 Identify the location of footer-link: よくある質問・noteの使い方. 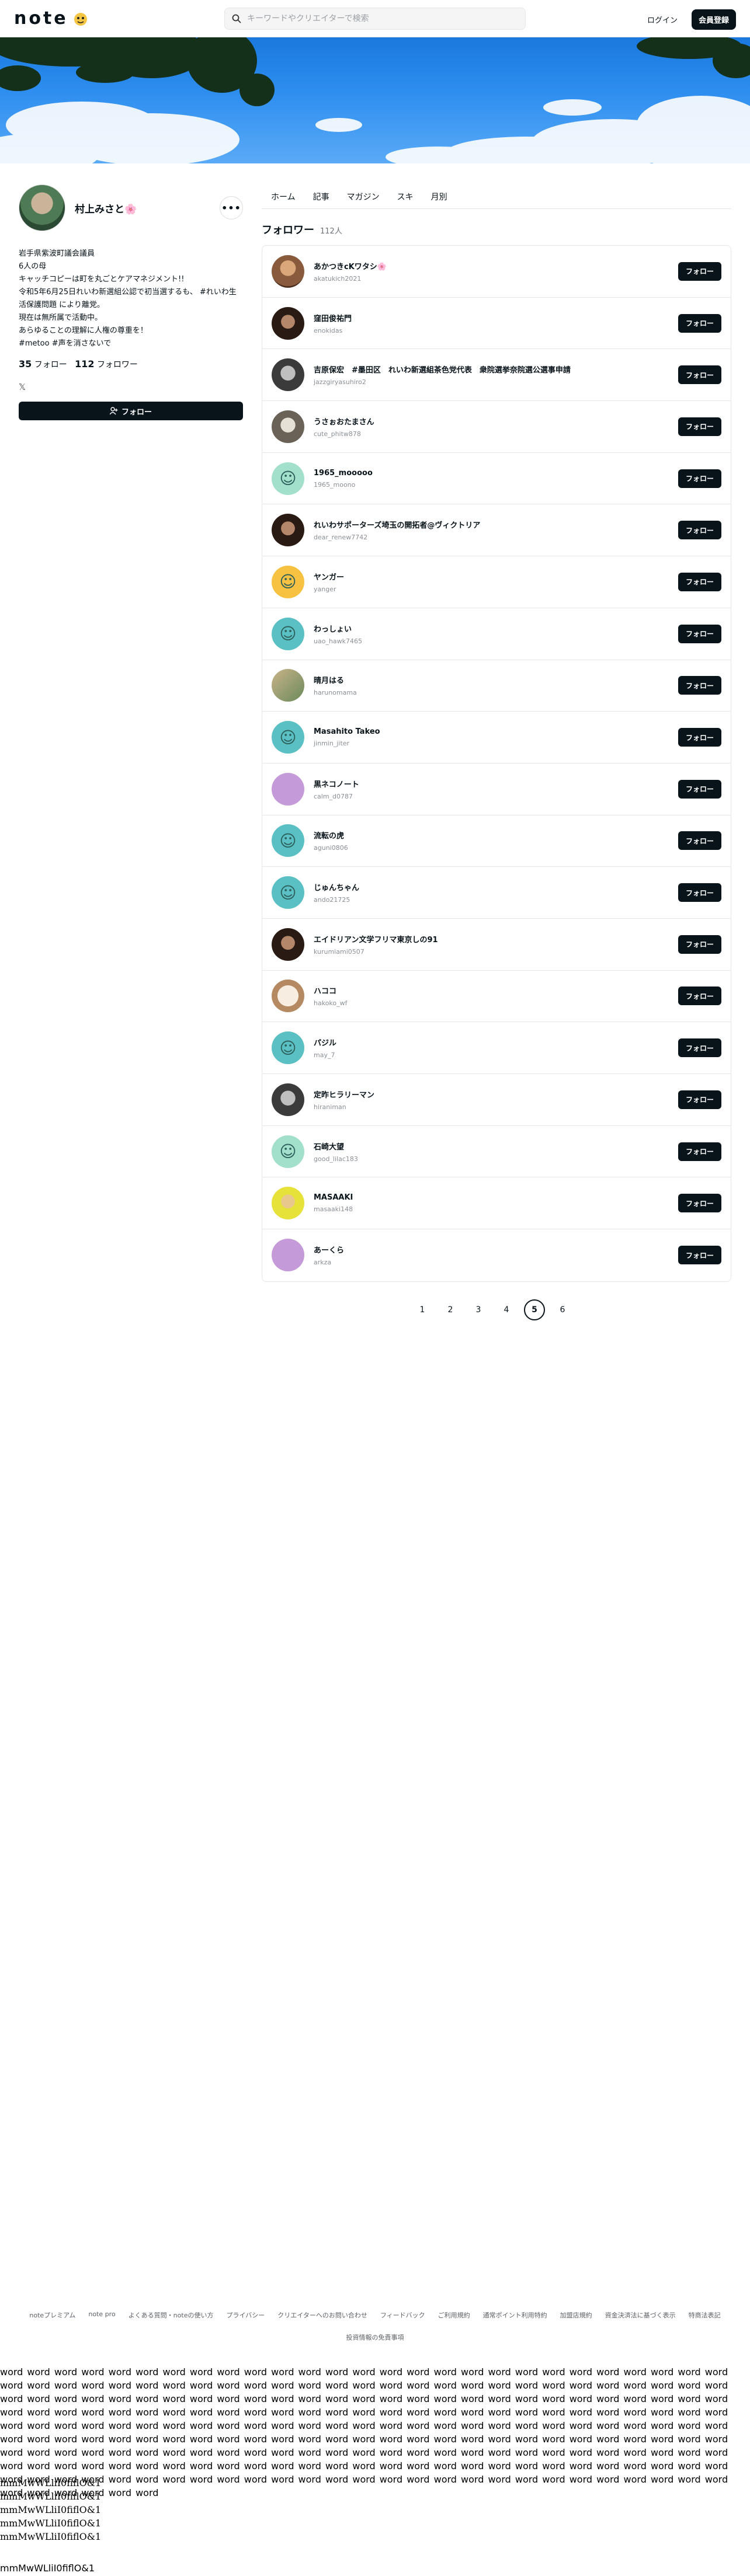
(171, 2315).